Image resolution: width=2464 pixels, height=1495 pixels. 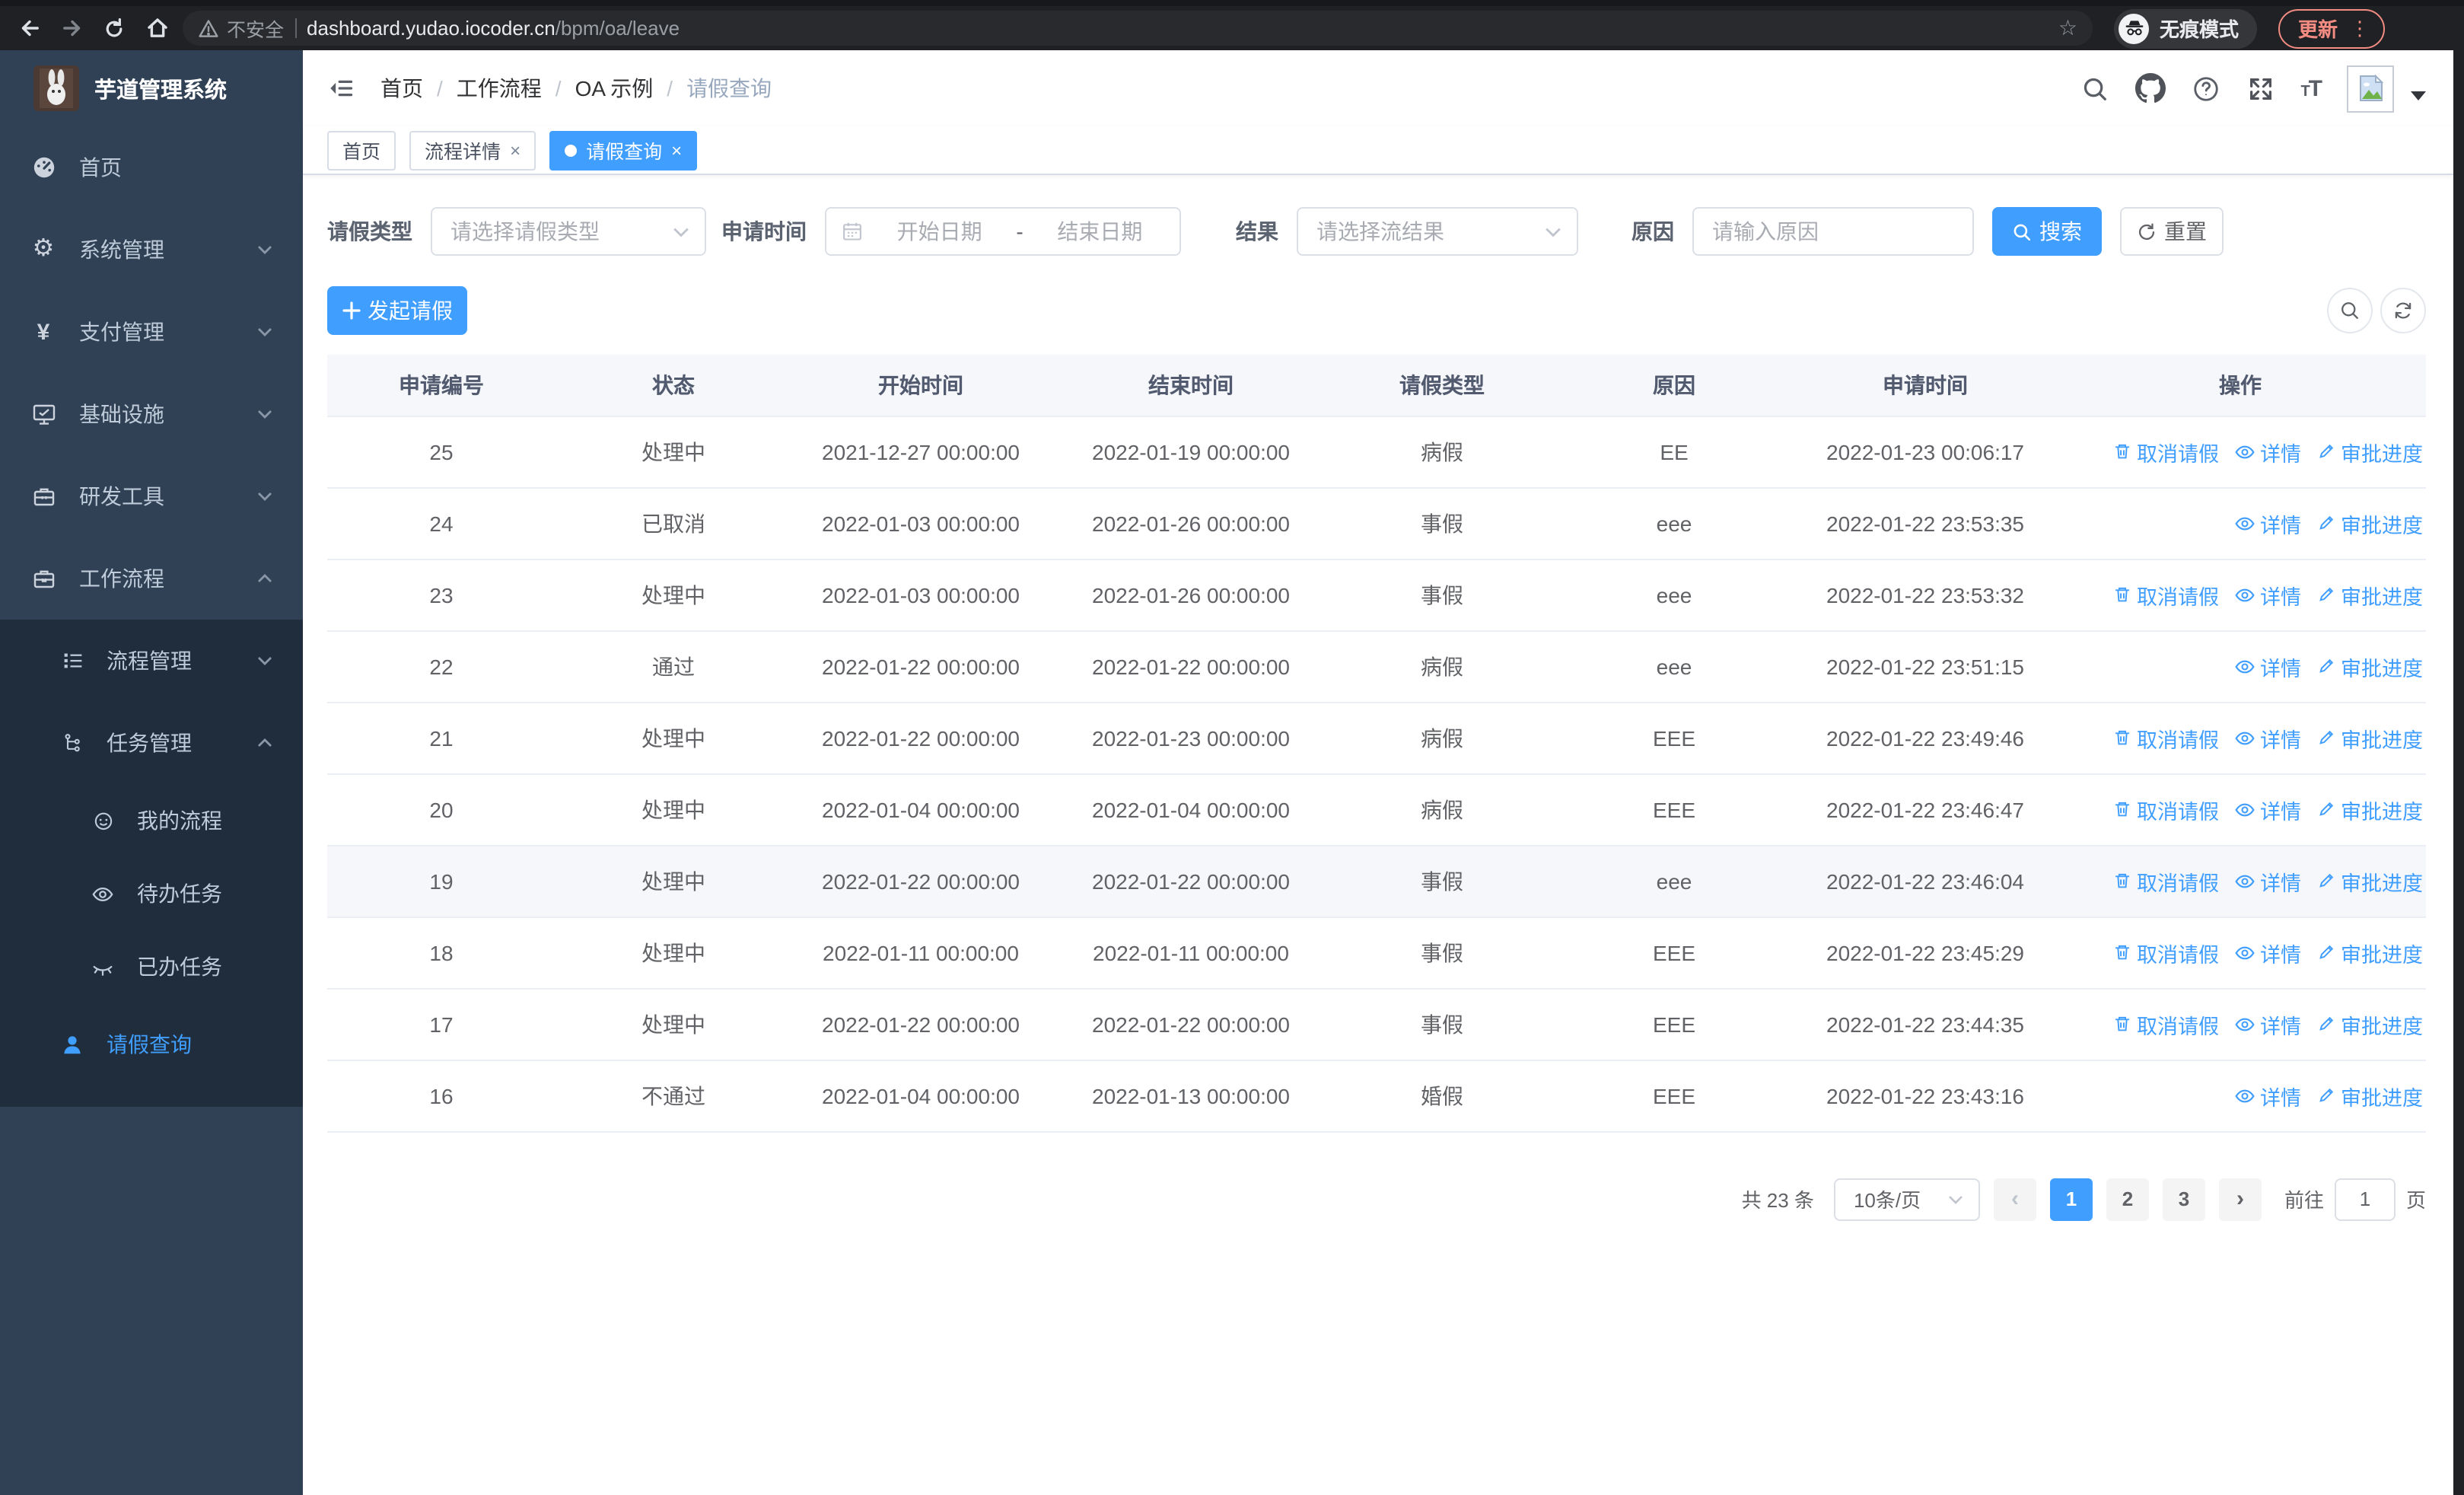 What do you see at coordinates (2150, 89) in the screenshot?
I see `github-link-button` at bounding box center [2150, 89].